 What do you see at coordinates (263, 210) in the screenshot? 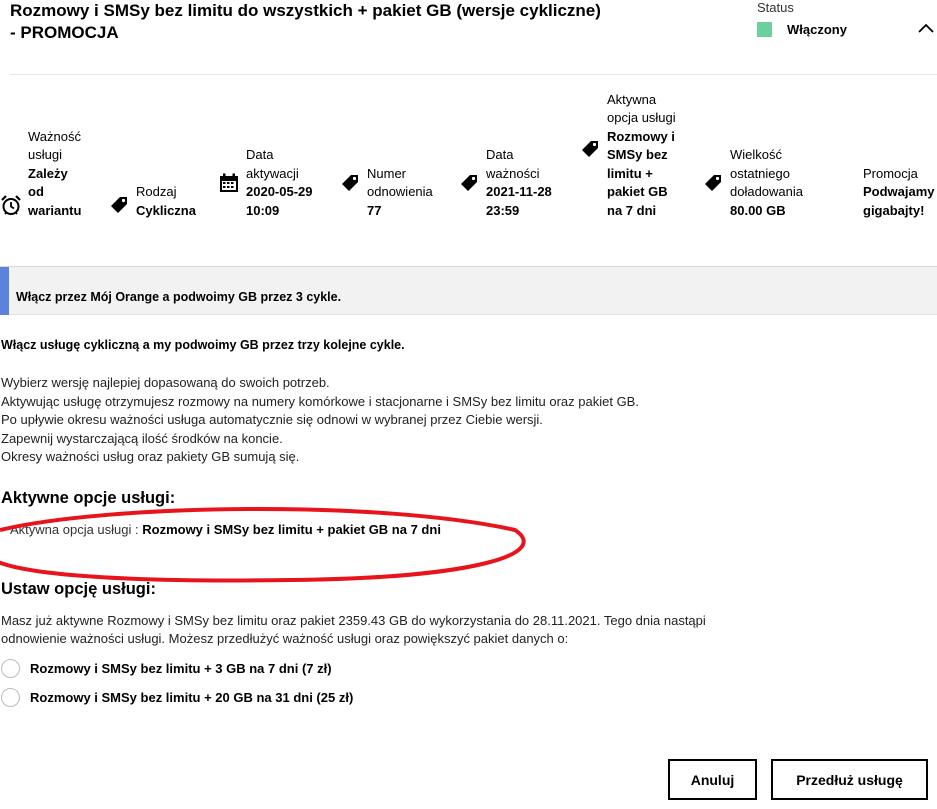
I see `info-activation-value-2: 10:09` at bounding box center [263, 210].